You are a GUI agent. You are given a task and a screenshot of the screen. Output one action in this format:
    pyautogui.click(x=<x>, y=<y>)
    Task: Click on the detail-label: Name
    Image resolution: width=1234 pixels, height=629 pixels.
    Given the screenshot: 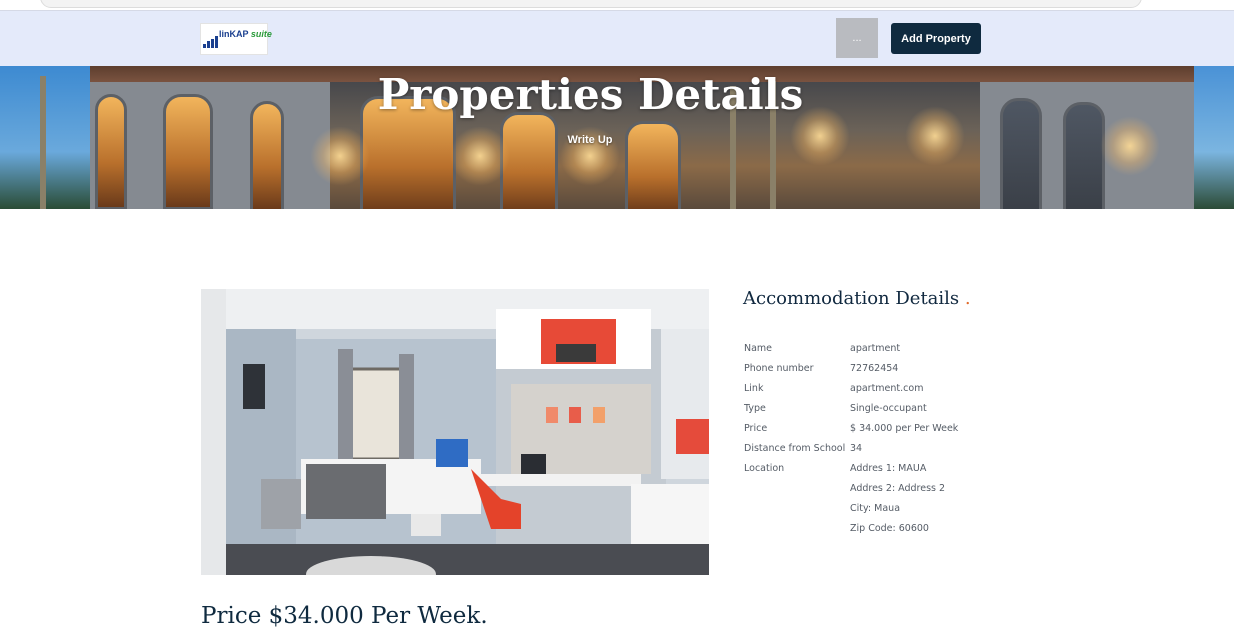 What is the action you would take?
    pyautogui.click(x=758, y=348)
    